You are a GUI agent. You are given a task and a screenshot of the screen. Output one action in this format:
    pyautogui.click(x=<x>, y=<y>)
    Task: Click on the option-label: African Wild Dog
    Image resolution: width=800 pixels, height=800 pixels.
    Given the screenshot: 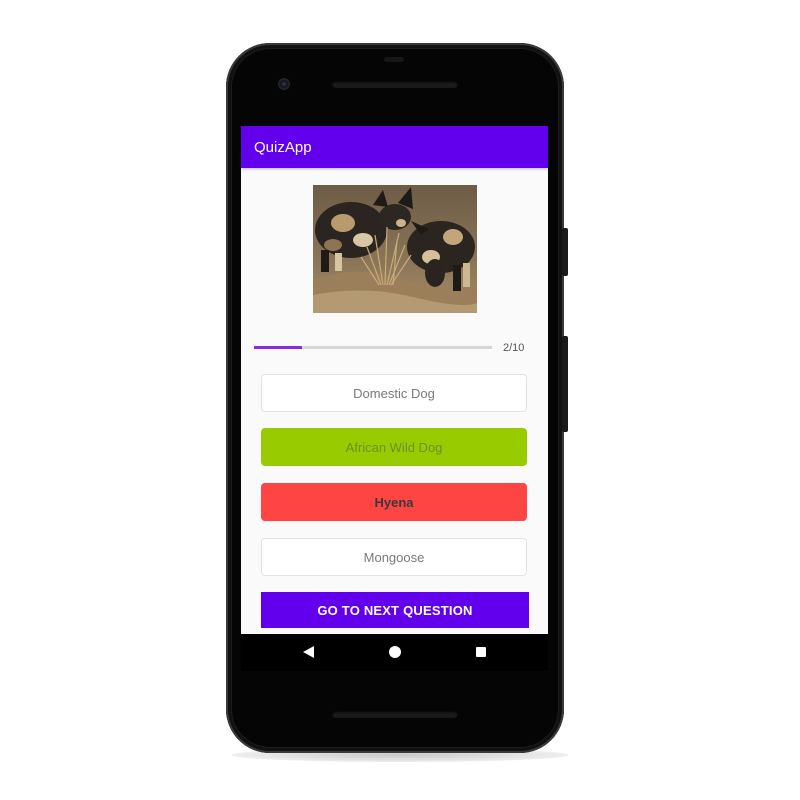 What is the action you would take?
    pyautogui.click(x=394, y=447)
    